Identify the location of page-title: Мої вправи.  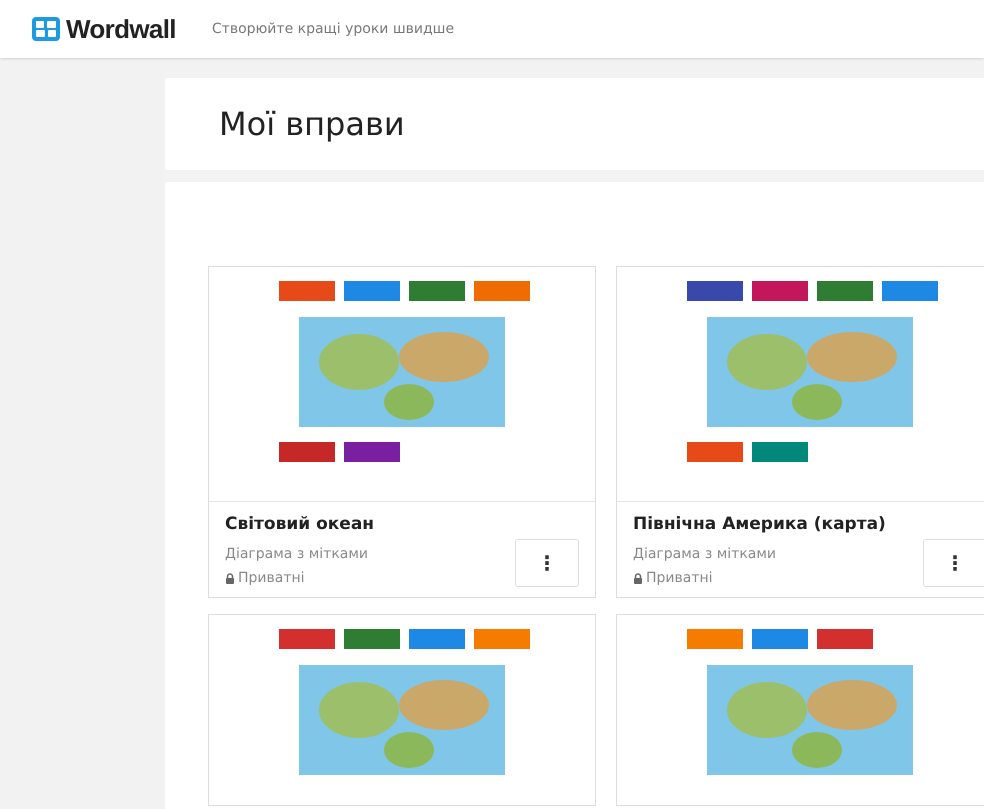
(312, 124).